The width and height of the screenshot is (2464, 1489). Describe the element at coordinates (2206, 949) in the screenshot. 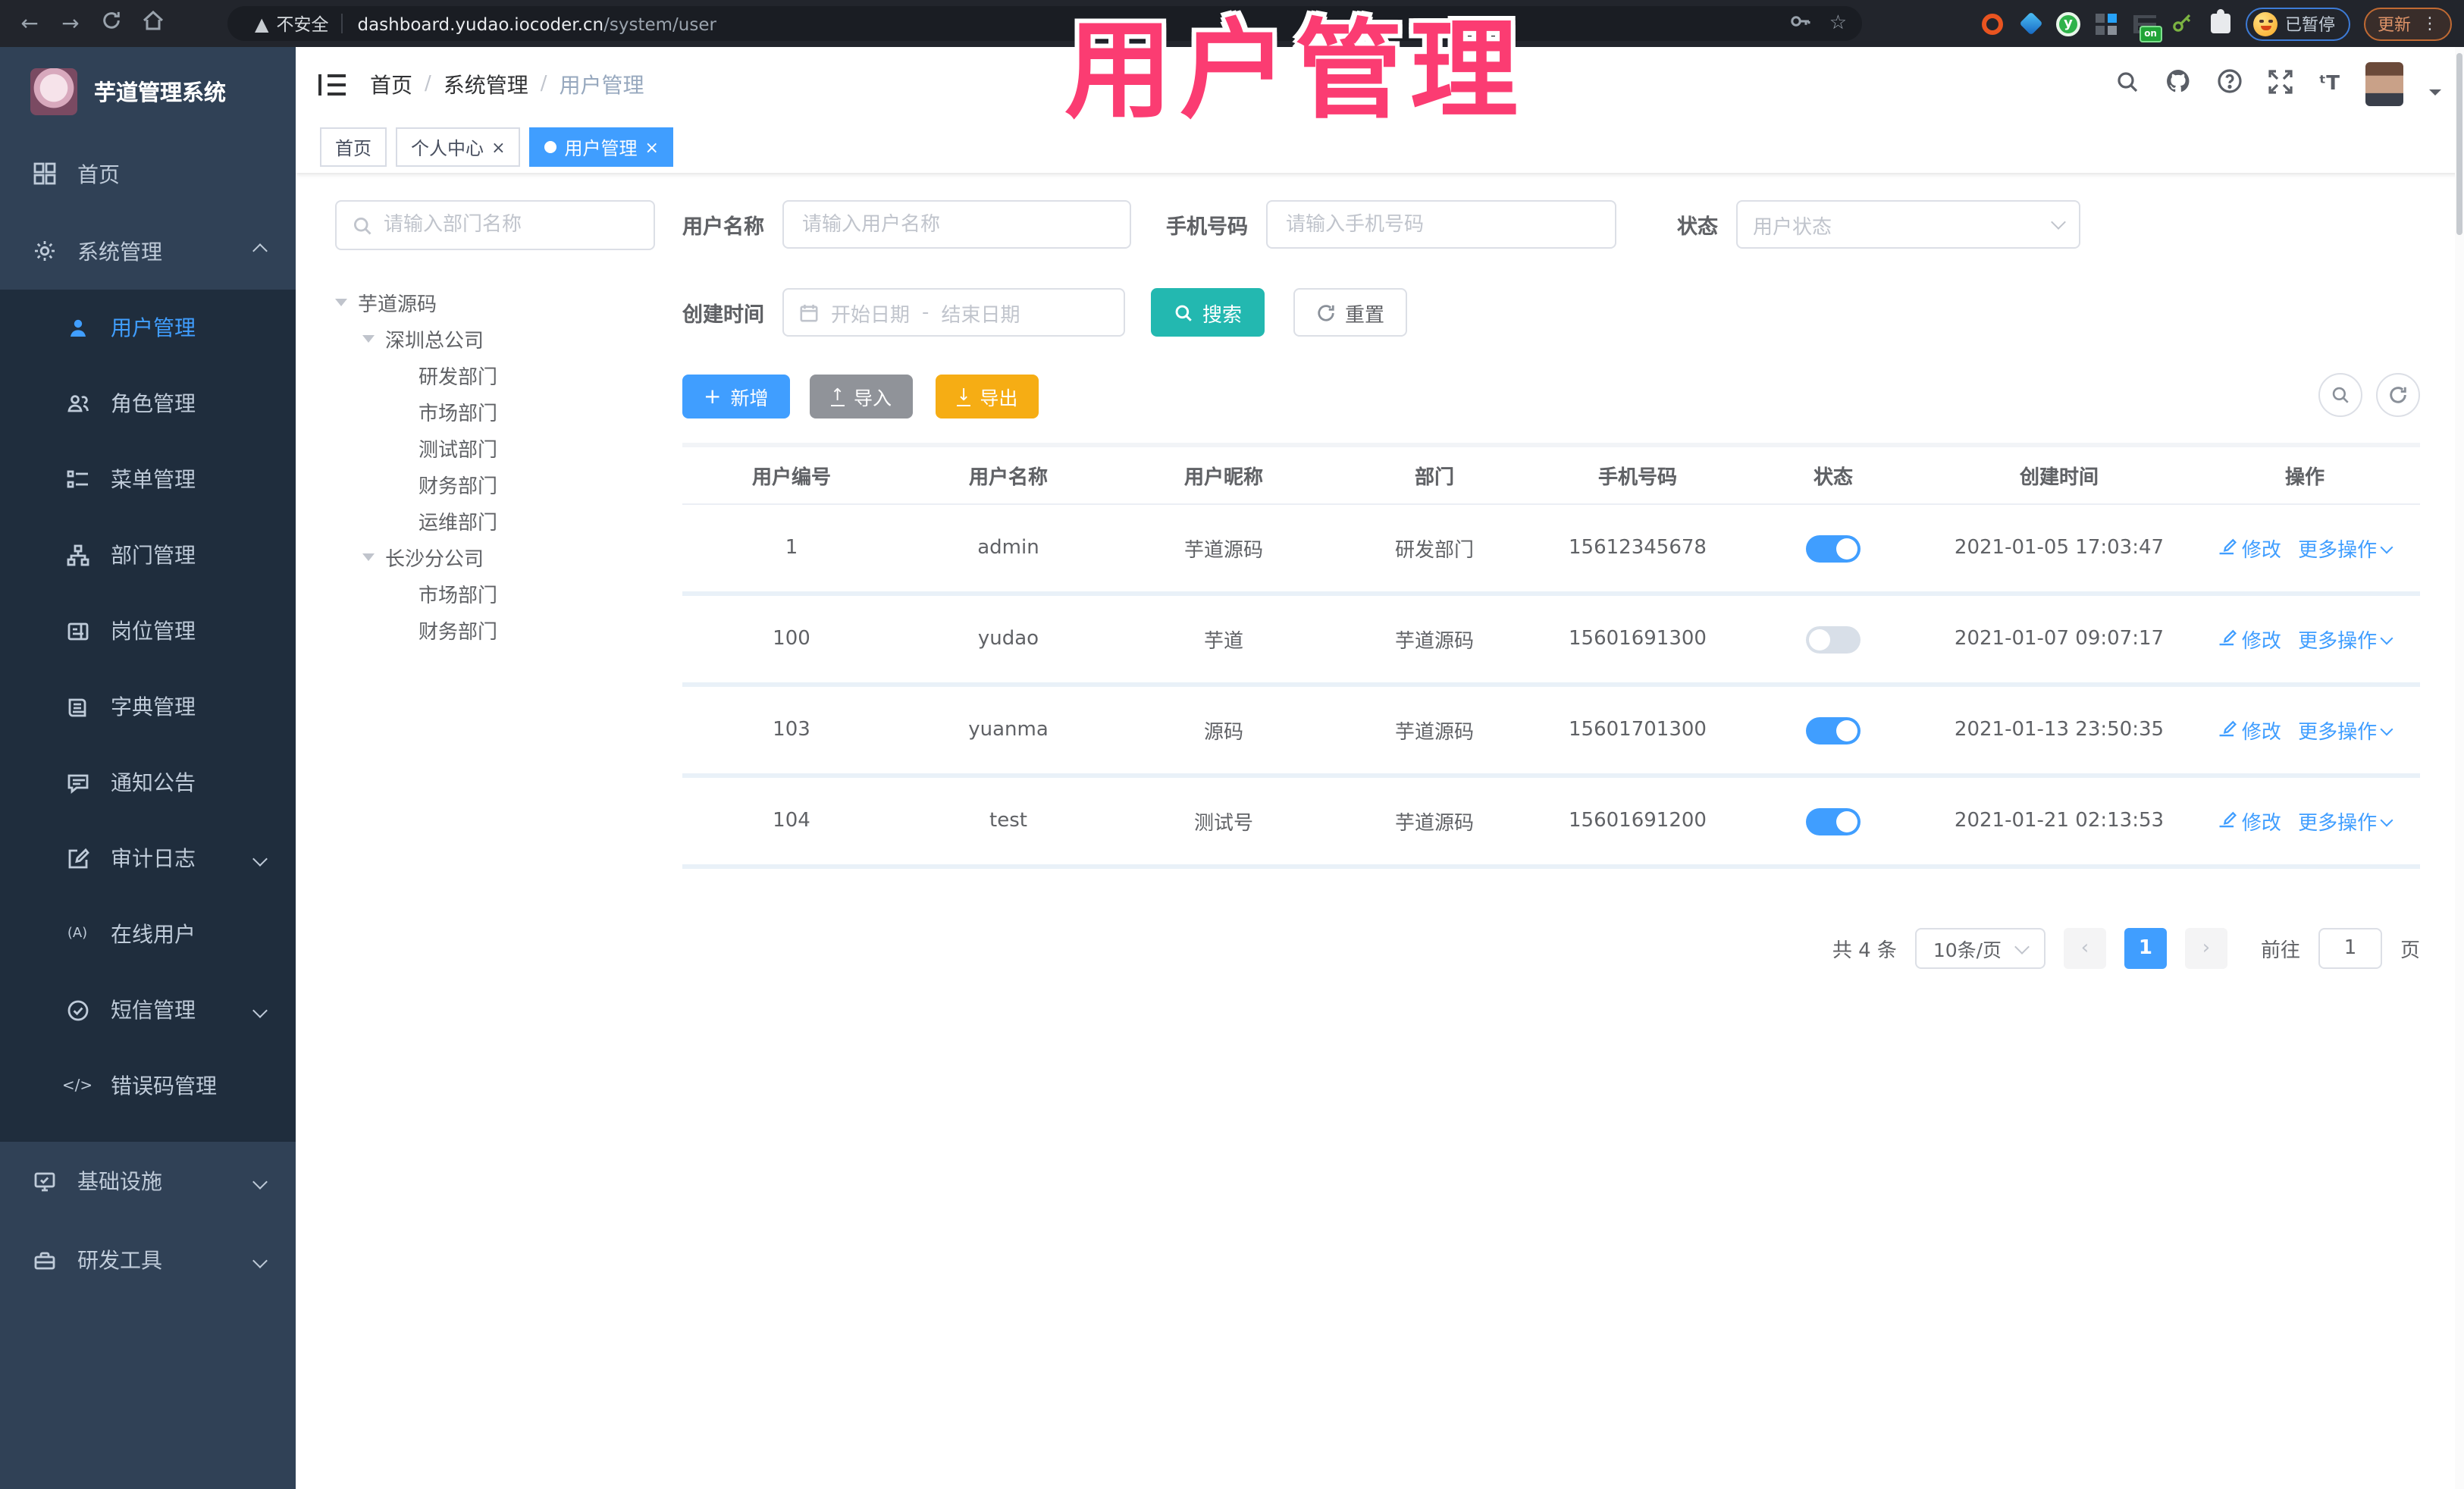

I see `next-page-button: ›` at that location.